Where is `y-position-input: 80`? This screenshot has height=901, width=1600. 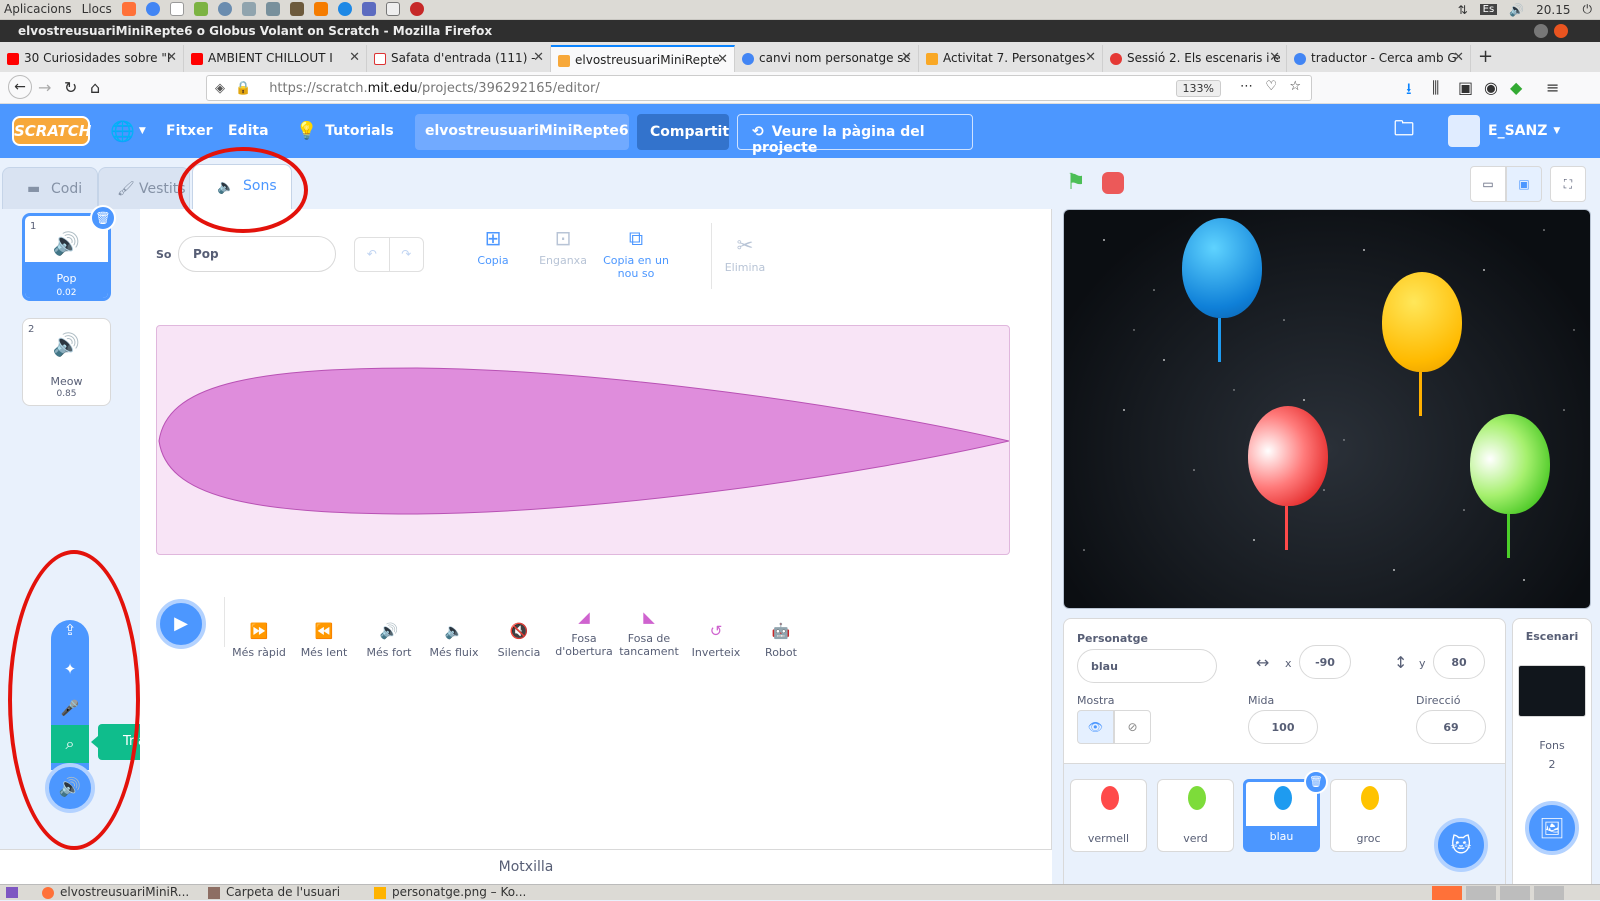 y-position-input: 80 is located at coordinates (1459, 662).